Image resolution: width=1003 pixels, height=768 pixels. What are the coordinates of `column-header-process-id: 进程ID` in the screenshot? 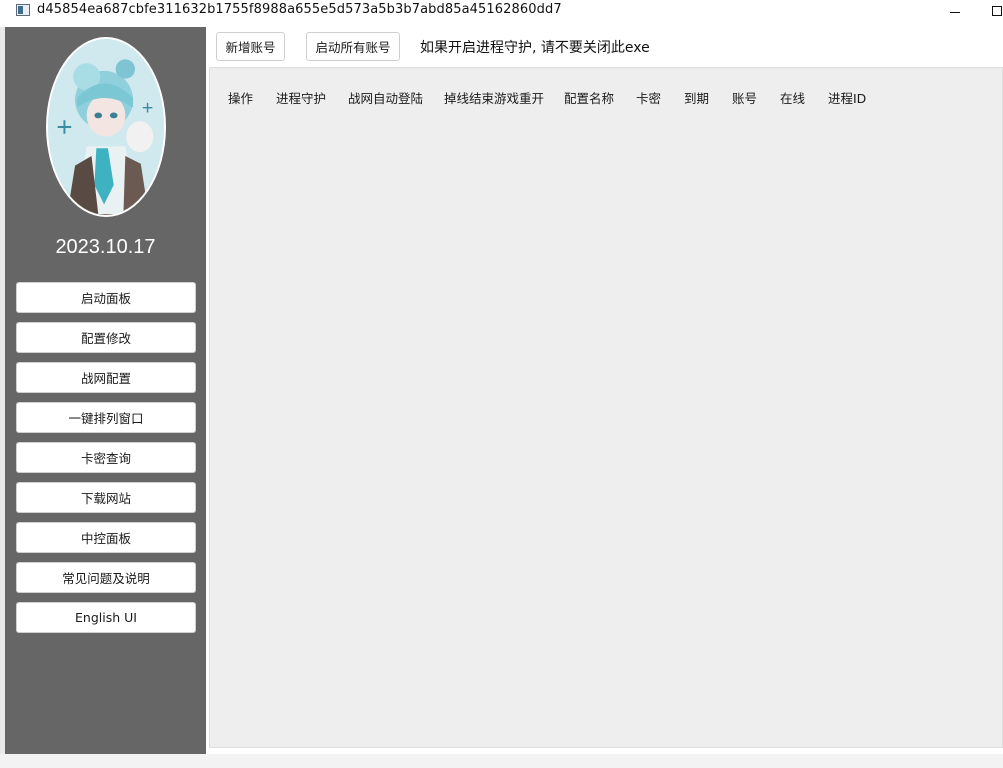 It's located at (847, 97).